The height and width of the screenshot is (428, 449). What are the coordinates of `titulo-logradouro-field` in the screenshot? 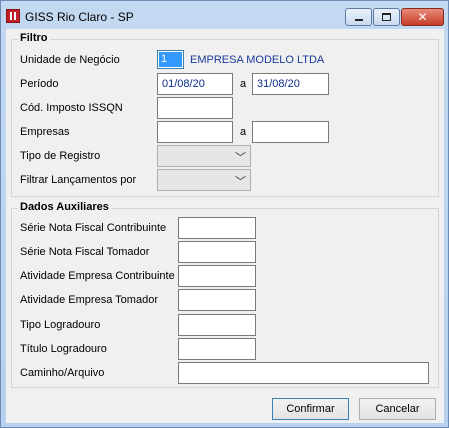 It's located at (217, 349).